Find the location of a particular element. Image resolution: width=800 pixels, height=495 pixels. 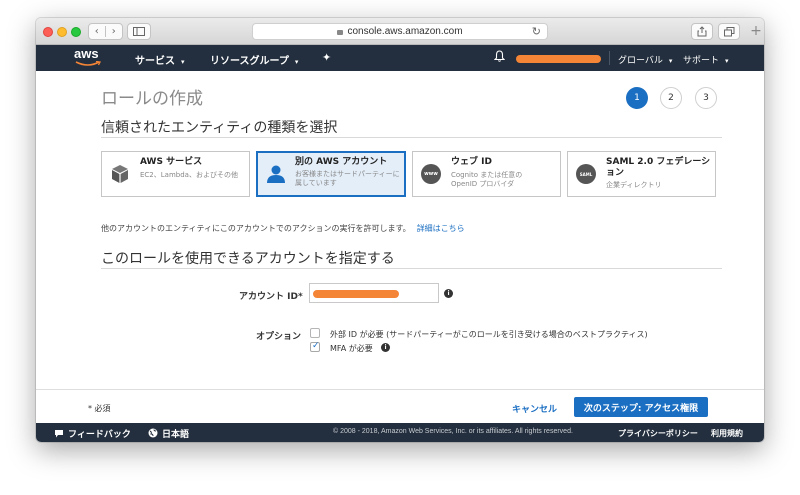

entity-card-saml: SAML SAML 2.0 フェデレーション 企業ディレクトリ is located at coordinates (641, 174).